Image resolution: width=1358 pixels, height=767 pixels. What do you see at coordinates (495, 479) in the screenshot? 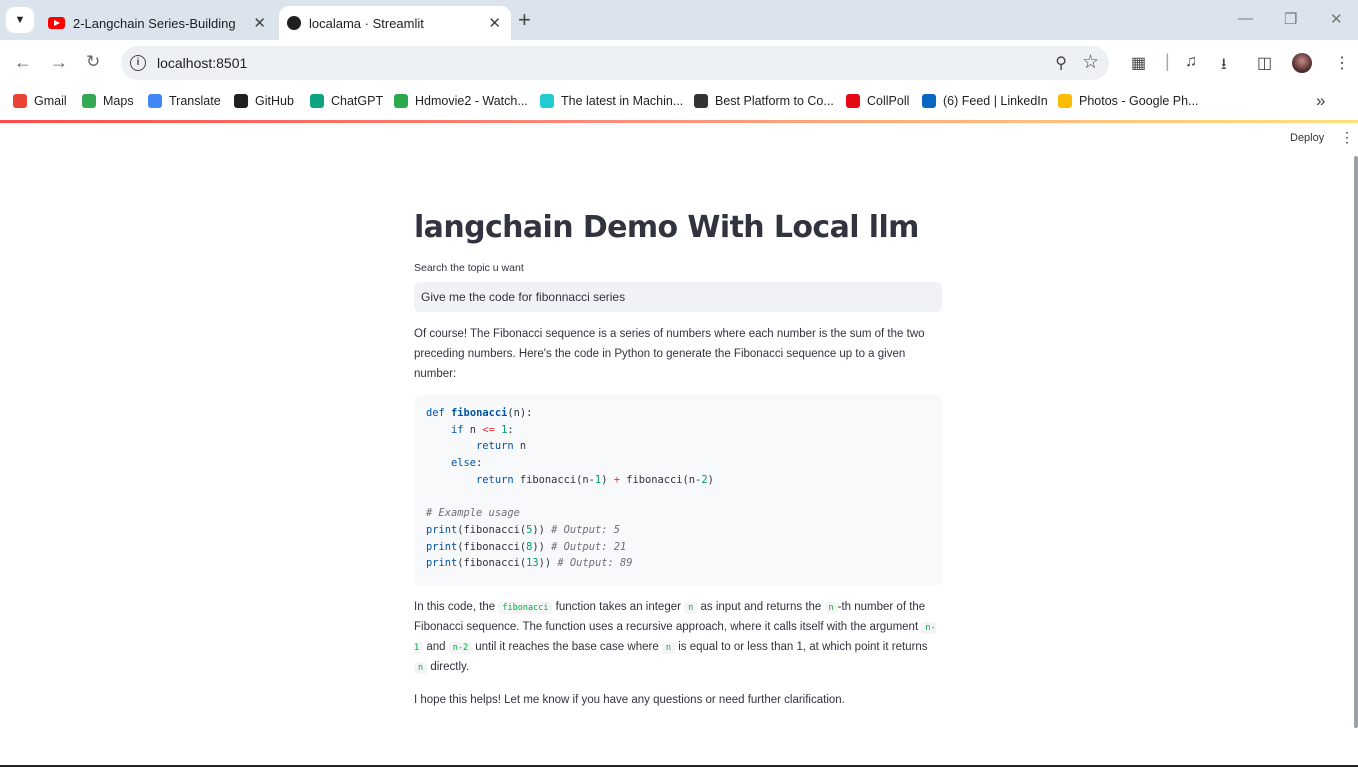
I see `code-keyword: return` at bounding box center [495, 479].